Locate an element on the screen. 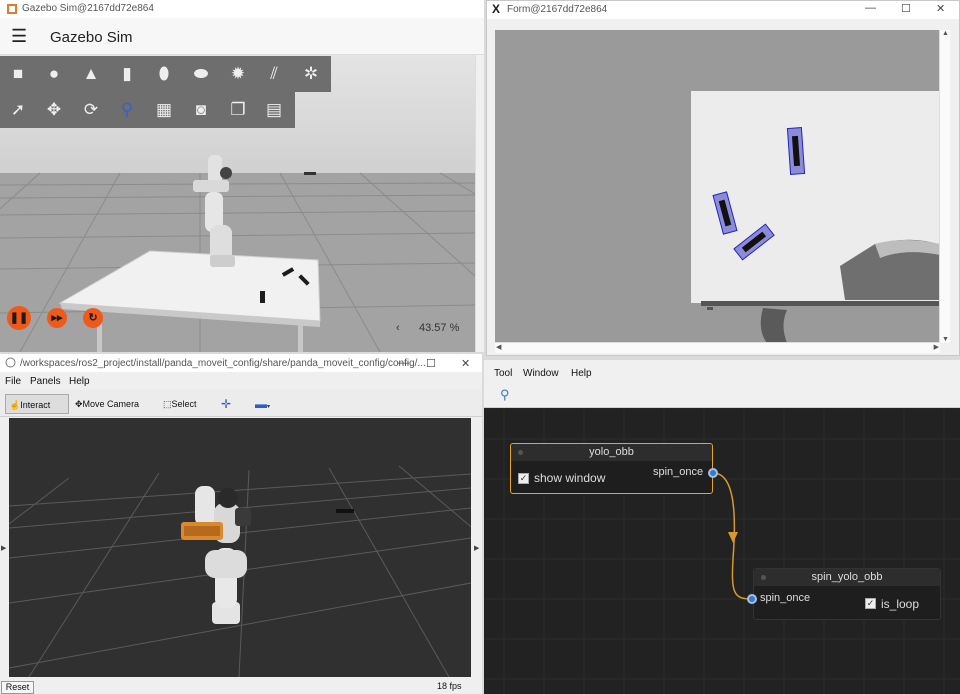  capsule-shape-icon: ⬮ is located at coordinates (164, 74).